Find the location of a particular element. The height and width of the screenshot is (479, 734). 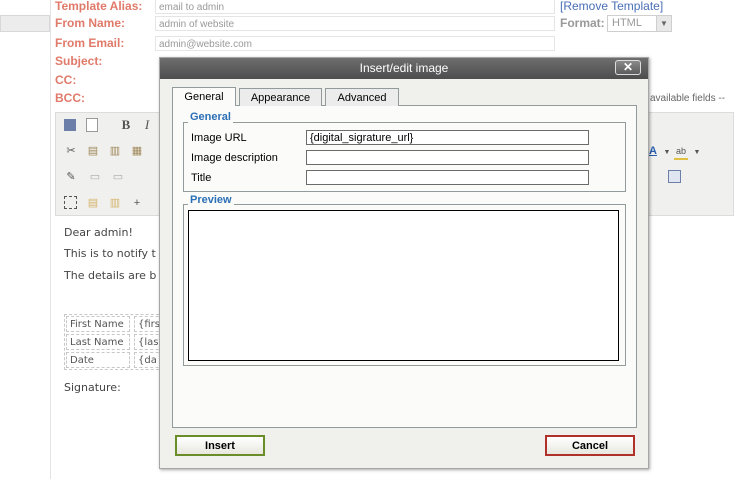

paste-icon: ▥ is located at coordinates (115, 151).